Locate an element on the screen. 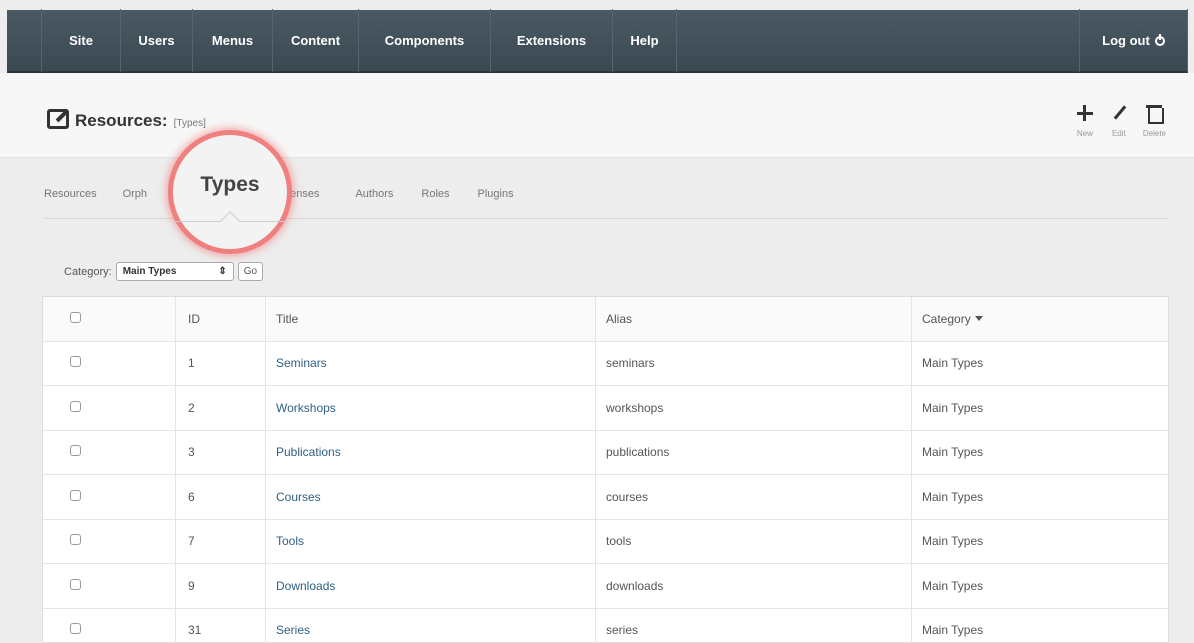  row-title-link: Series is located at coordinates (293, 630).